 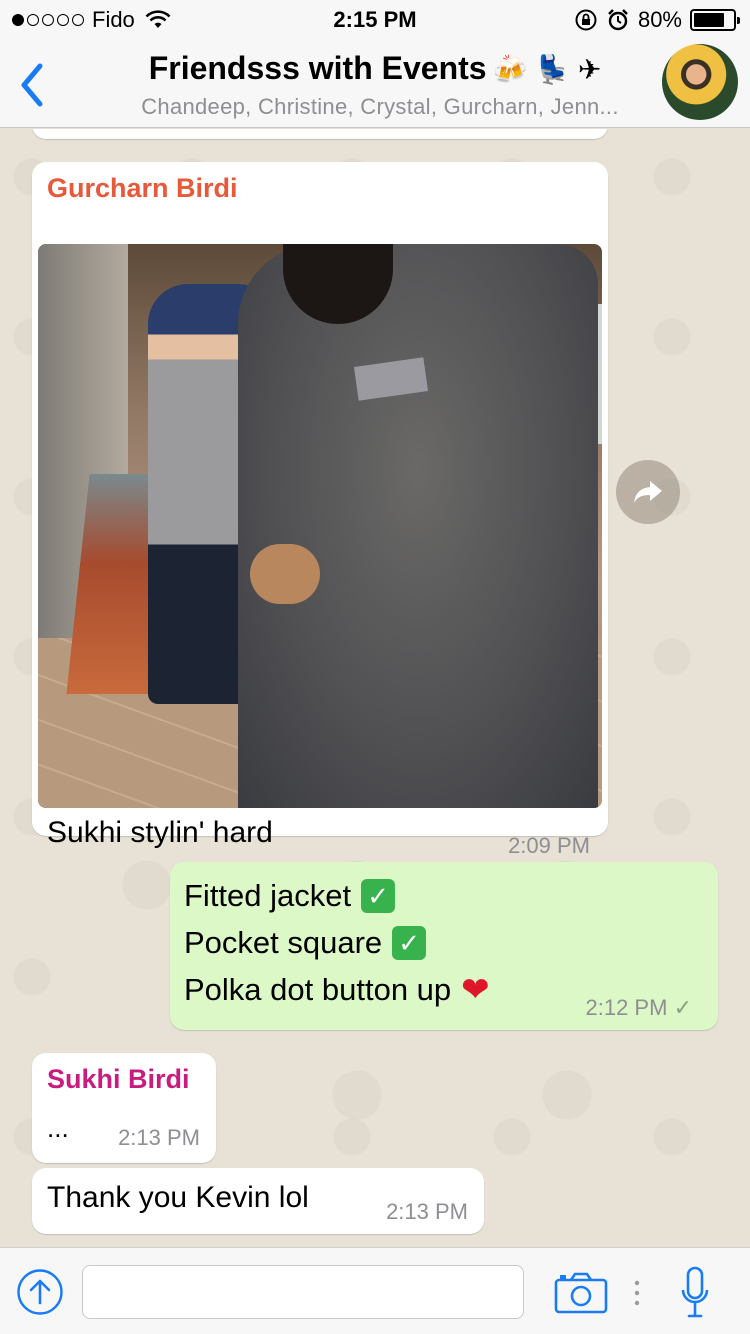 I want to click on message-time-text: 2:12 PM, so click(x=626, y=1007).